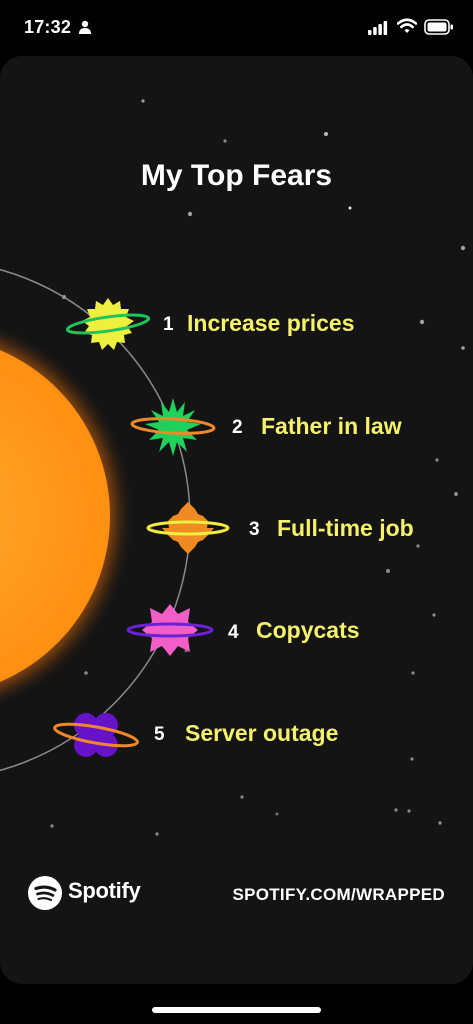  What do you see at coordinates (173, 427) in the screenshot?
I see `green-burst-planet` at bounding box center [173, 427].